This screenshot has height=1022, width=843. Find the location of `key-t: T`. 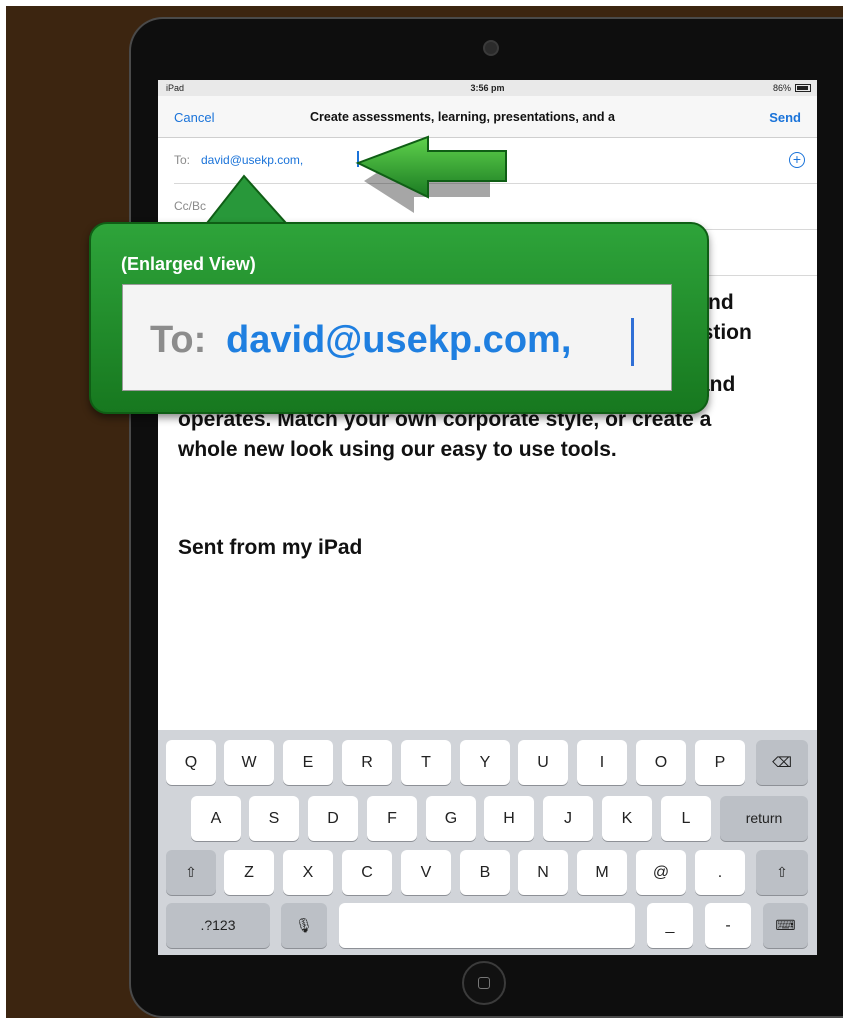

key-t: T is located at coordinates (426, 762).